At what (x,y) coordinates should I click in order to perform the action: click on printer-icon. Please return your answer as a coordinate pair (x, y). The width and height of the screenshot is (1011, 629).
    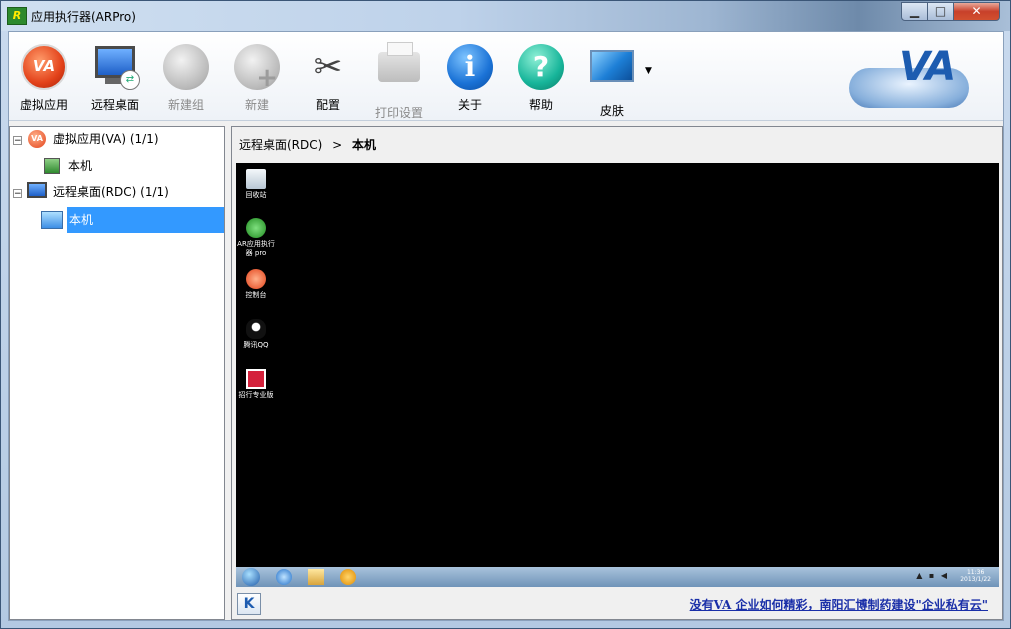
    Looking at the image, I should click on (399, 70).